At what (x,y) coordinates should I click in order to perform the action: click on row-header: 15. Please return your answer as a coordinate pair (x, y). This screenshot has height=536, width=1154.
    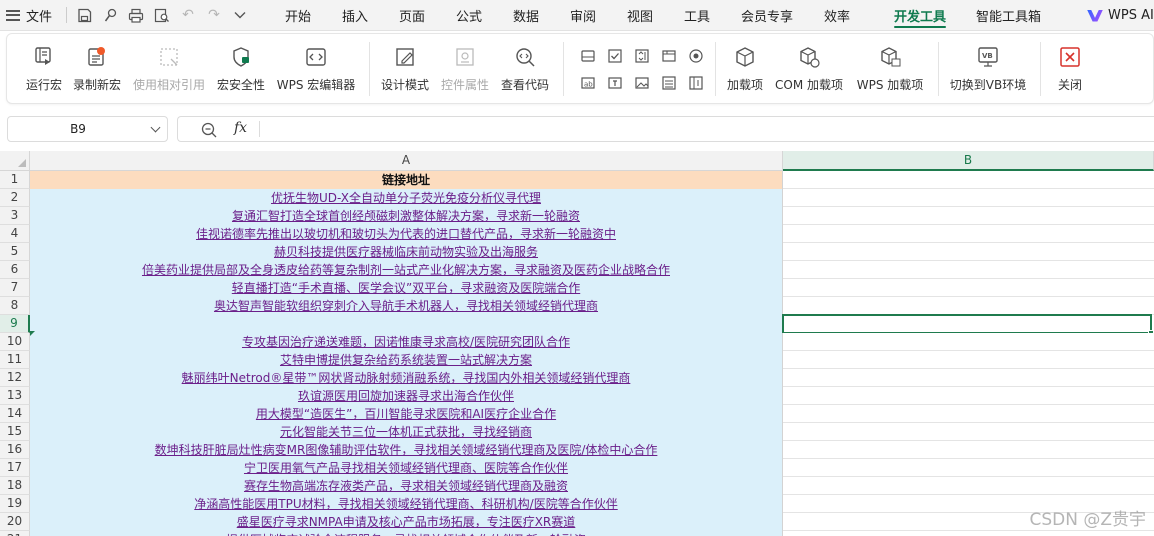
    Looking at the image, I should click on (15, 432).